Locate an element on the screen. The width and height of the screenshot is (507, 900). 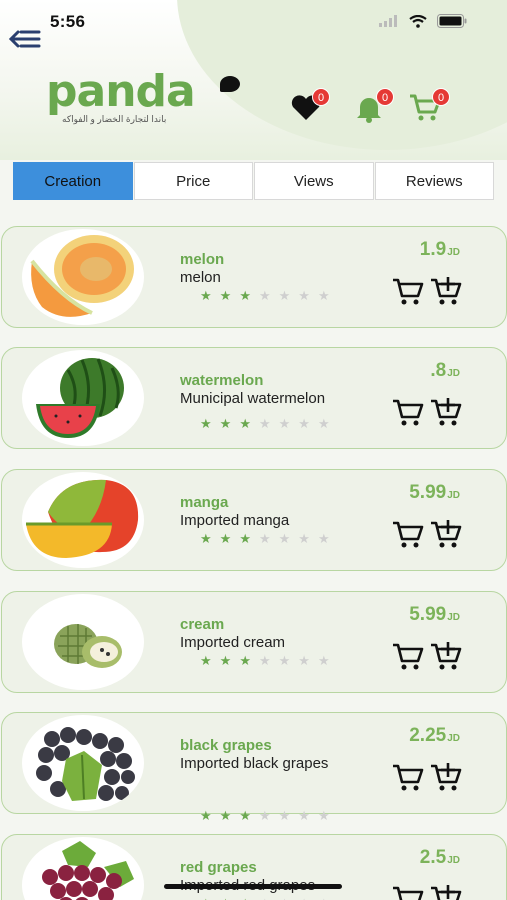
watermelon-icon is located at coordinates (80, 398).